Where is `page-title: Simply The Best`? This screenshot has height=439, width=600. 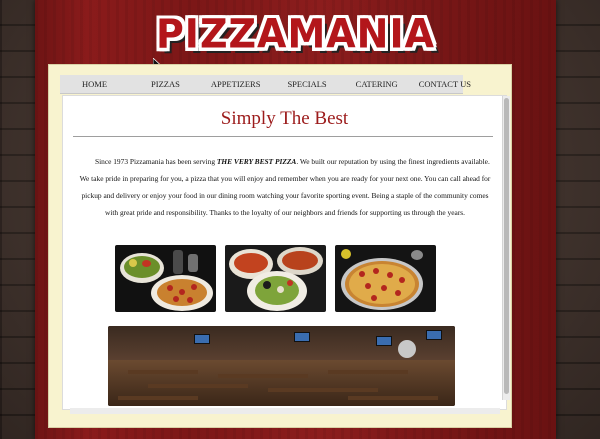
page-title: Simply The Best is located at coordinates (284, 118).